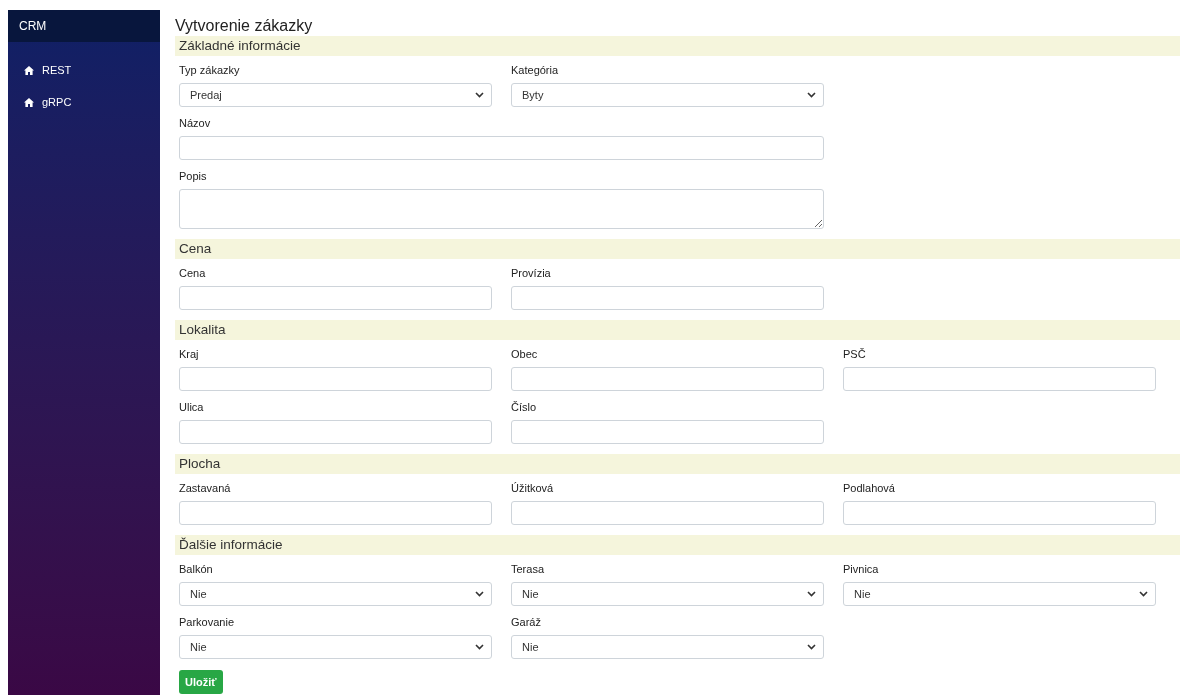 Image resolution: width=1182 pixels, height=695 pixels. What do you see at coordinates (677, 46) in the screenshot?
I see `section-header: Základné informácie` at bounding box center [677, 46].